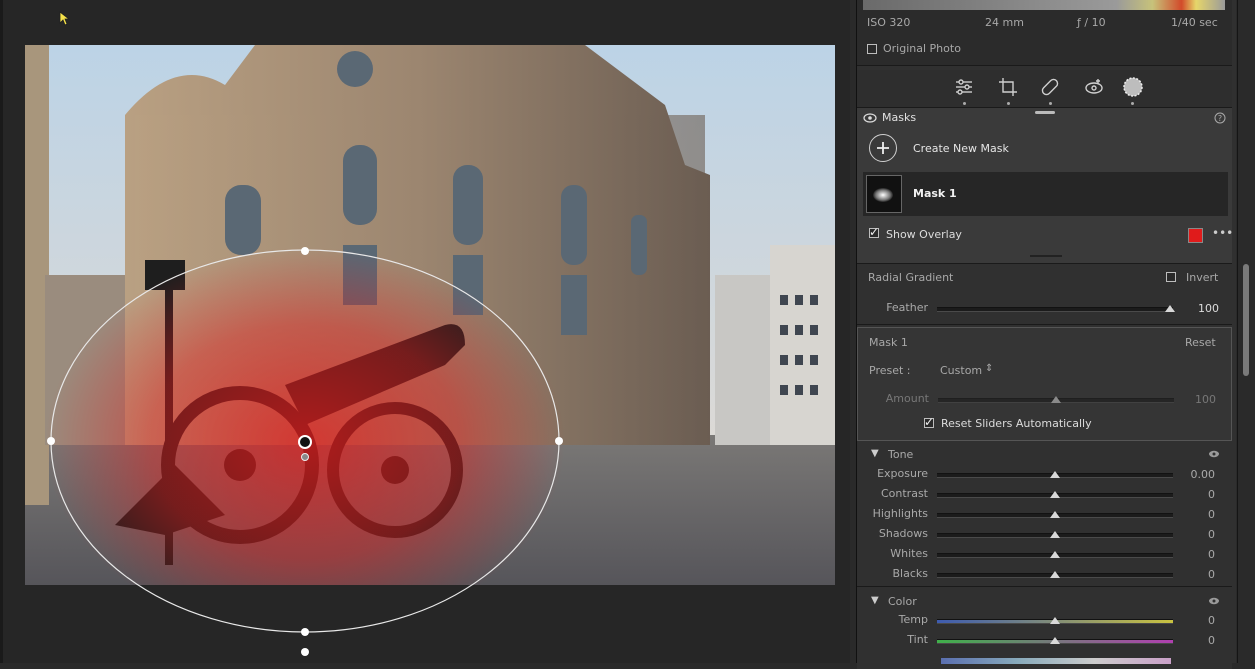 Image resolution: width=1255 pixels, height=669 pixels. I want to click on slider-thumb-tint, so click(1055, 640).